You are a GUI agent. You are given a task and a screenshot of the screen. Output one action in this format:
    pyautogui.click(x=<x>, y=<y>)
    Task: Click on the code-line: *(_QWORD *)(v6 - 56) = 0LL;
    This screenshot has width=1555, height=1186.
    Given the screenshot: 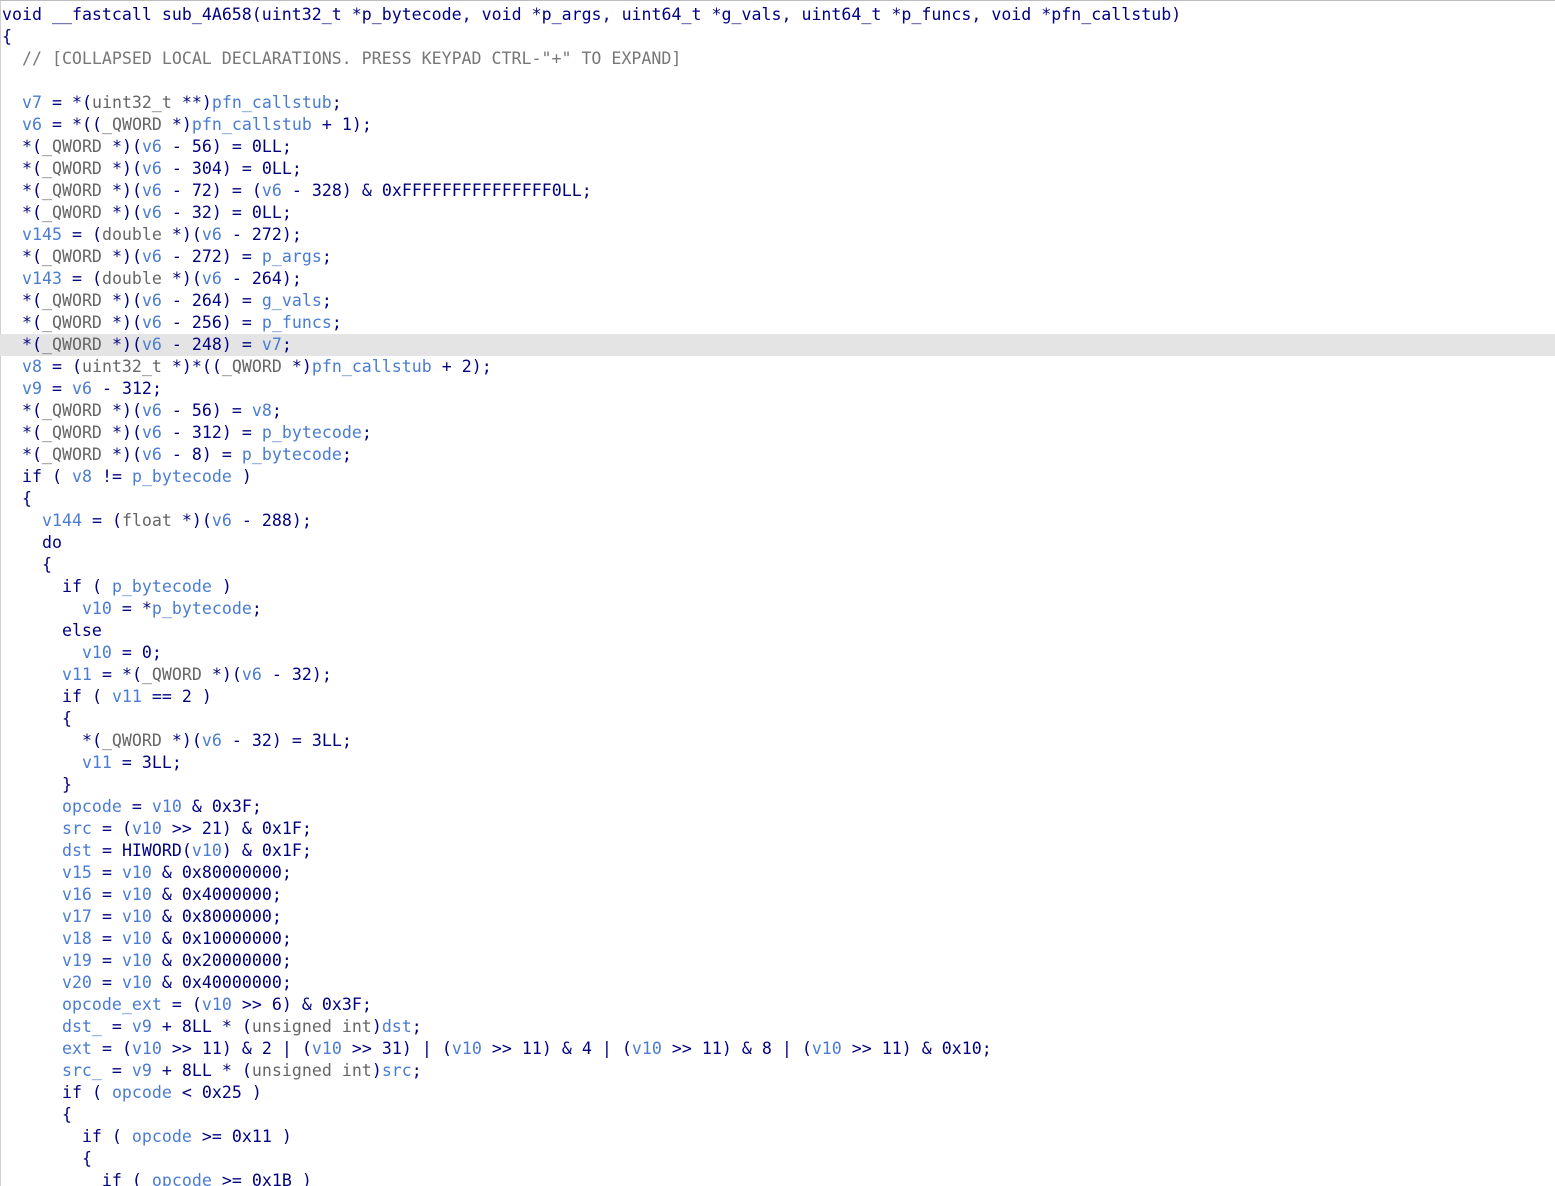 What is the action you would take?
    pyautogui.click(x=778, y=147)
    